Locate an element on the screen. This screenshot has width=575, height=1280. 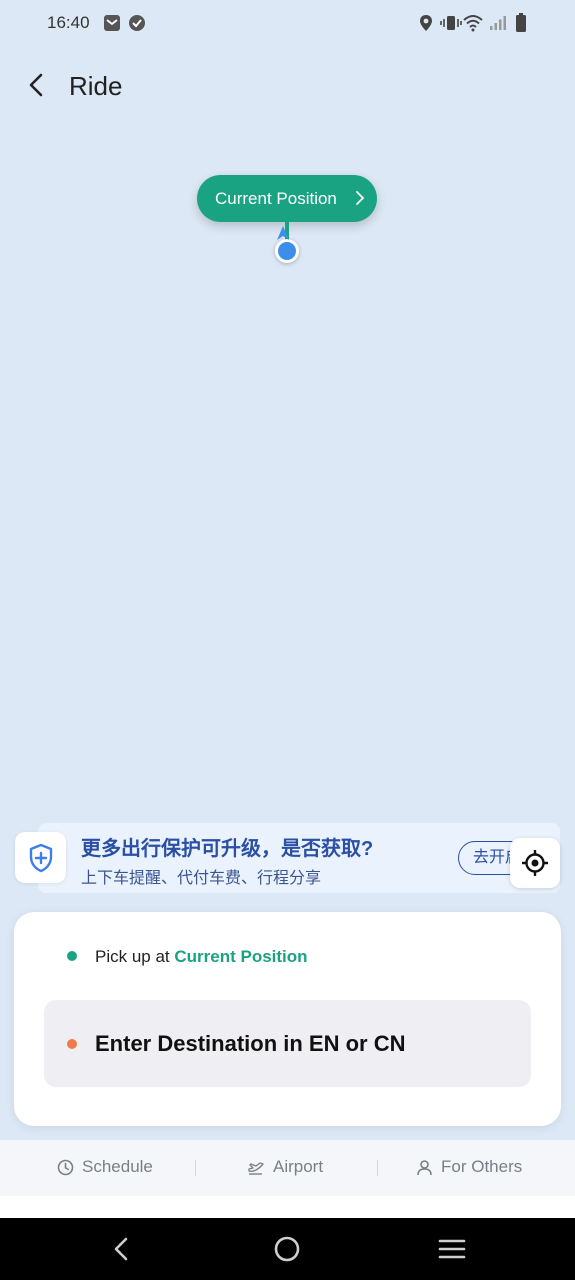
airport-button: Airport is located at coordinates (285, 1167).